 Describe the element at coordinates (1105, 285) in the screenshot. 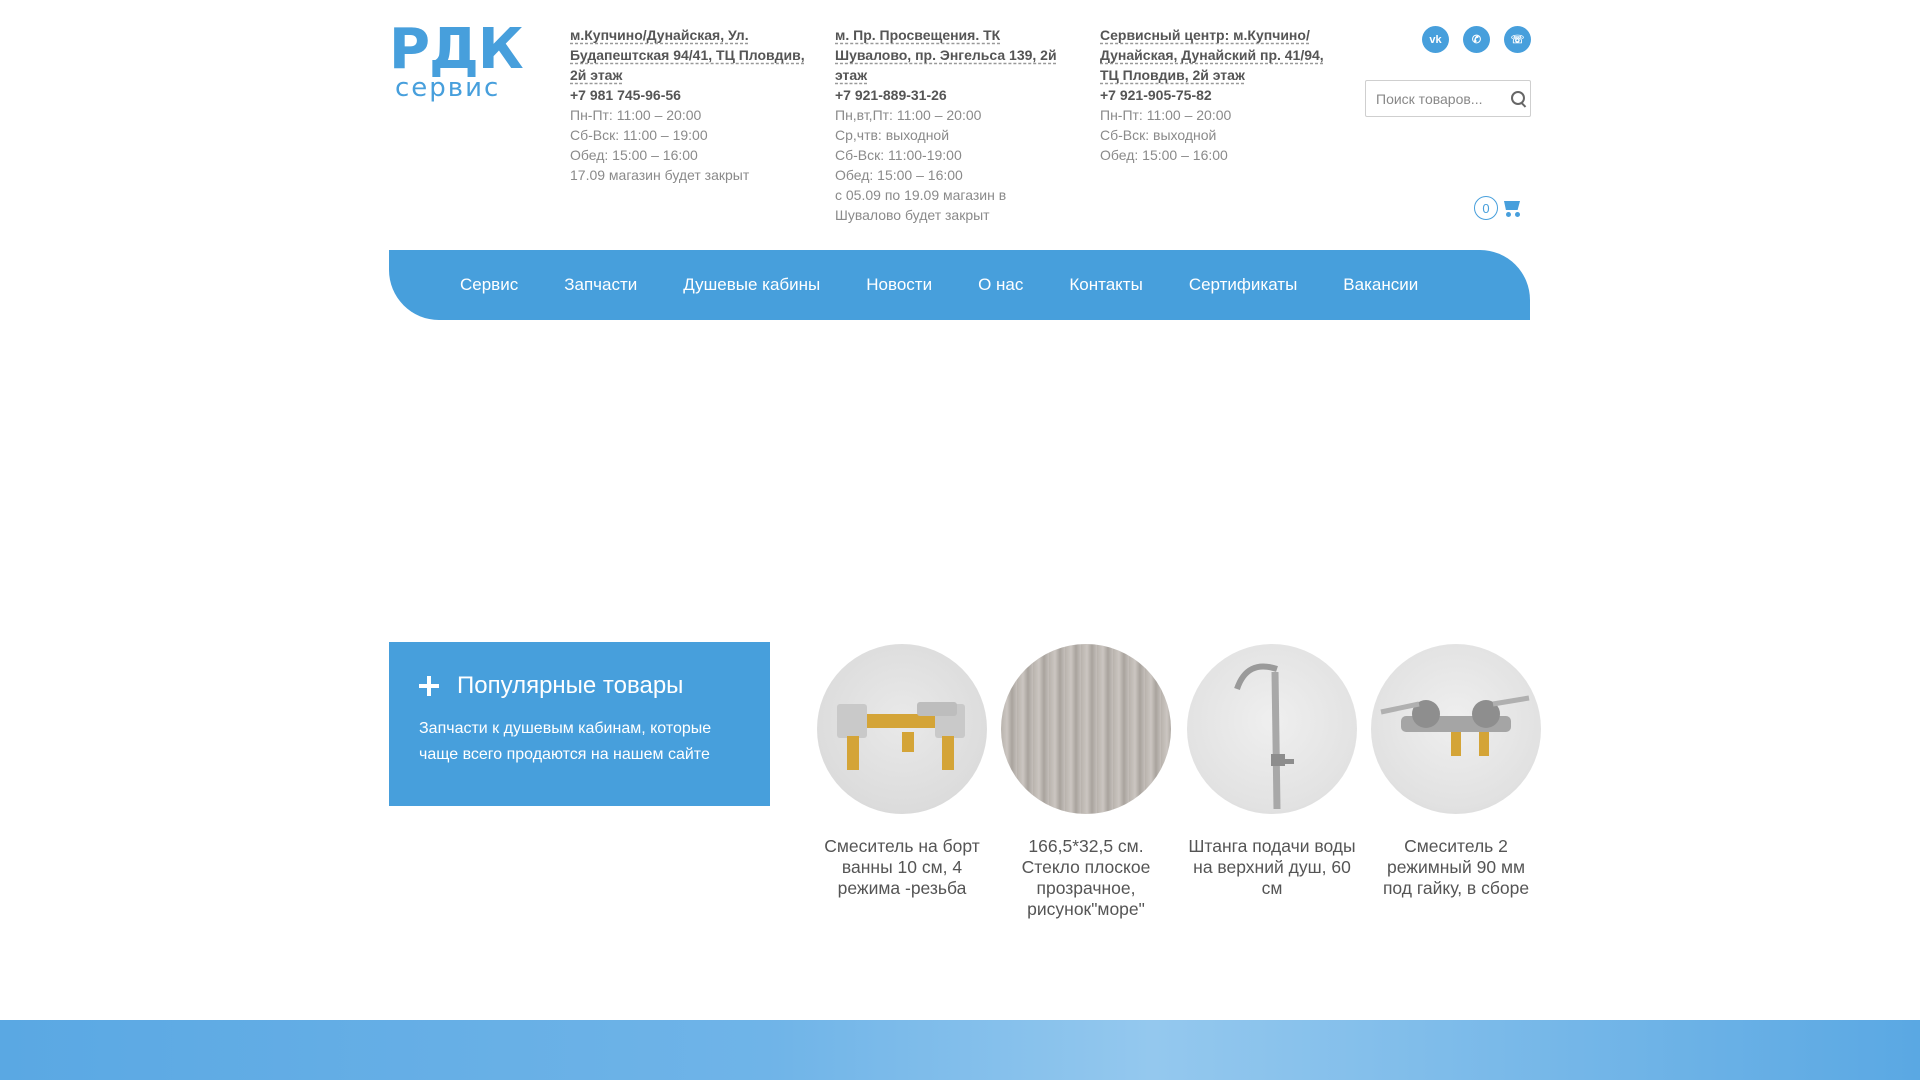

I see `nav-item-contacts: Контакты` at that location.